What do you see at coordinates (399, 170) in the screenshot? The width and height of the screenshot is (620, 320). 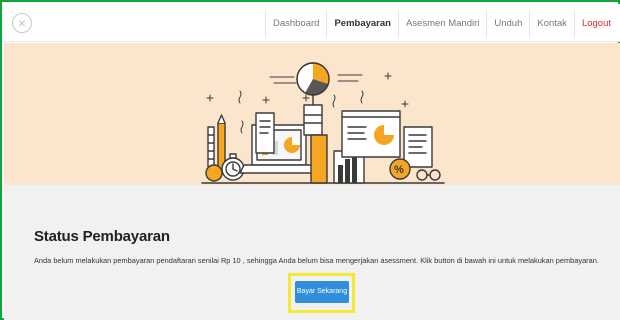 I see `percent-badge-text: %` at bounding box center [399, 170].